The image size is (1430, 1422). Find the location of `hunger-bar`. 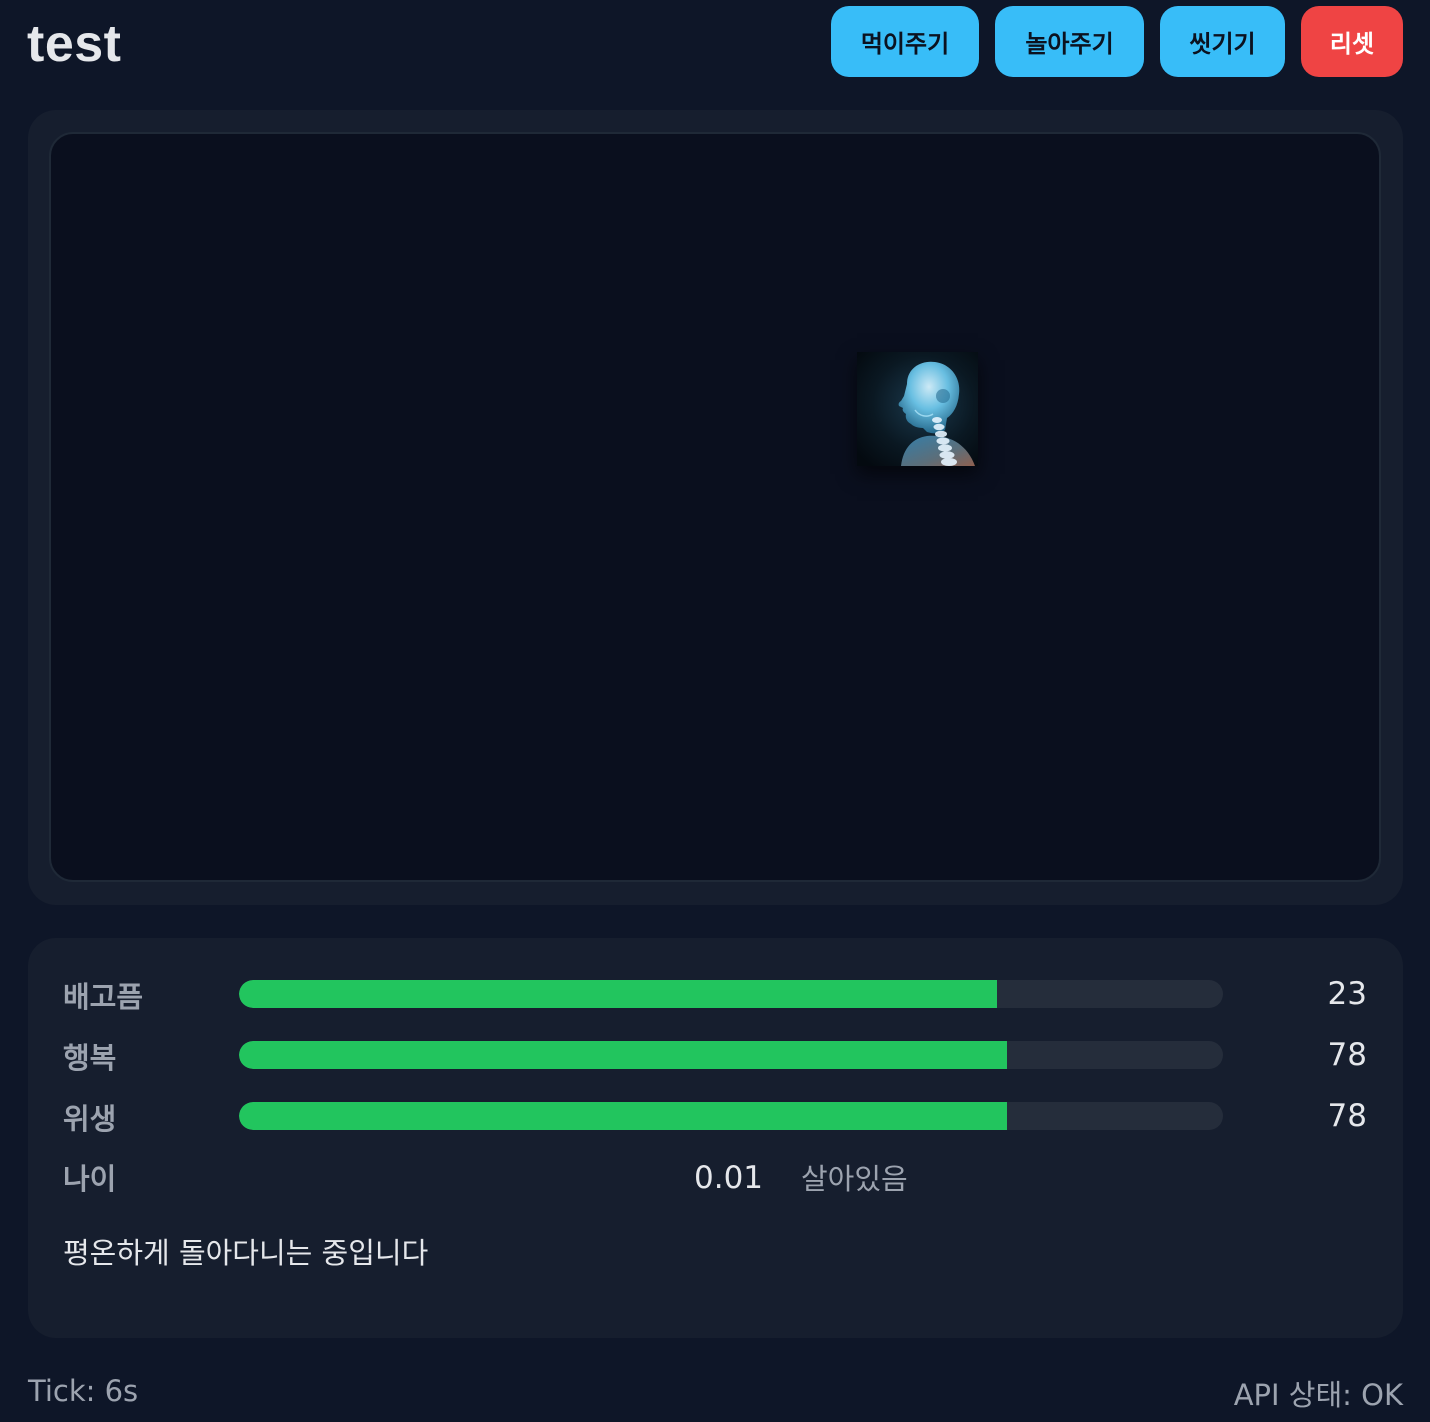

hunger-bar is located at coordinates (731, 994).